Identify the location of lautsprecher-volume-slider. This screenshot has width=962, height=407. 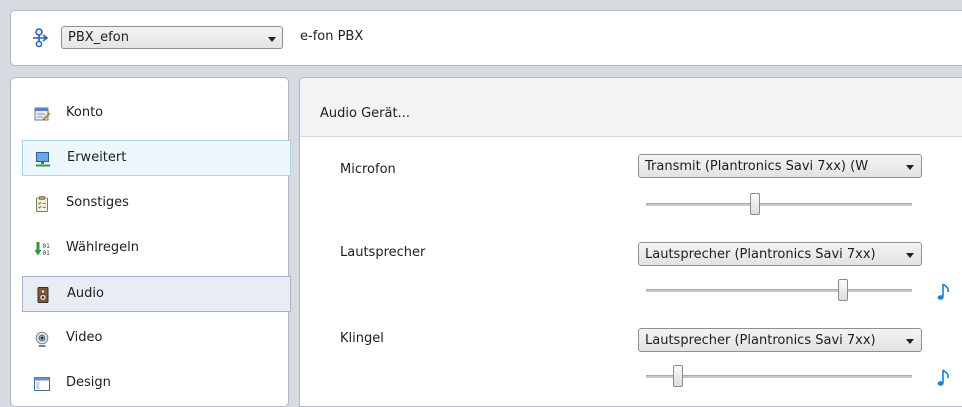
(779, 290).